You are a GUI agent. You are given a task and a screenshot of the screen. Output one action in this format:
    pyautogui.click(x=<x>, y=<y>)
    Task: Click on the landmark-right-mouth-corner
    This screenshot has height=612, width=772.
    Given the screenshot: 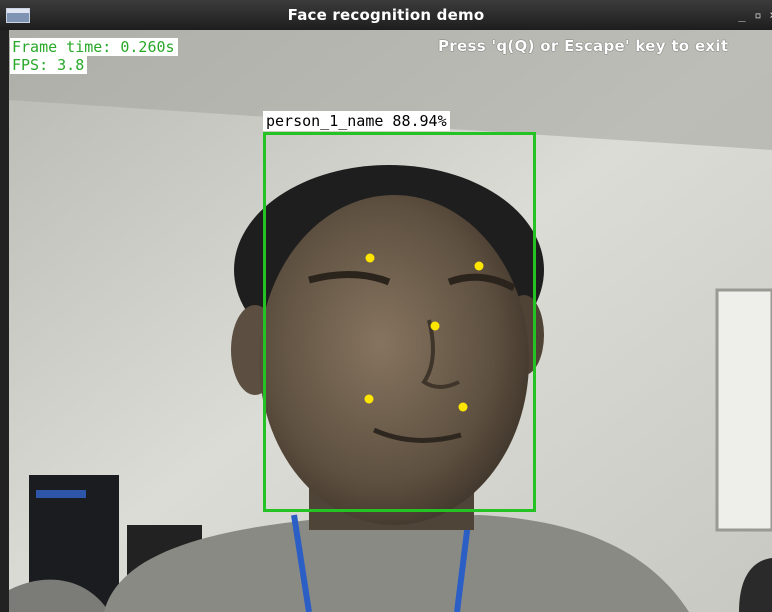 What is the action you would take?
    pyautogui.click(x=463, y=407)
    